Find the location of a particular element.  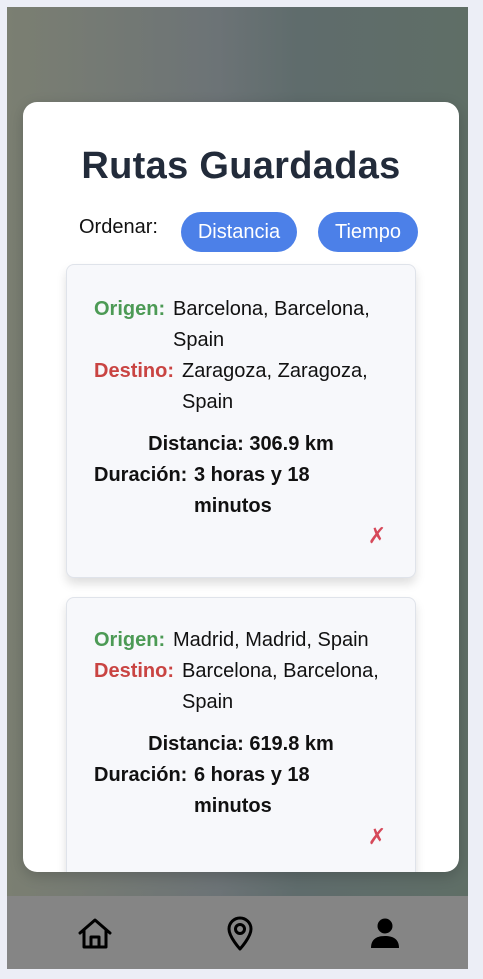

user-icon is located at coordinates (385, 933).